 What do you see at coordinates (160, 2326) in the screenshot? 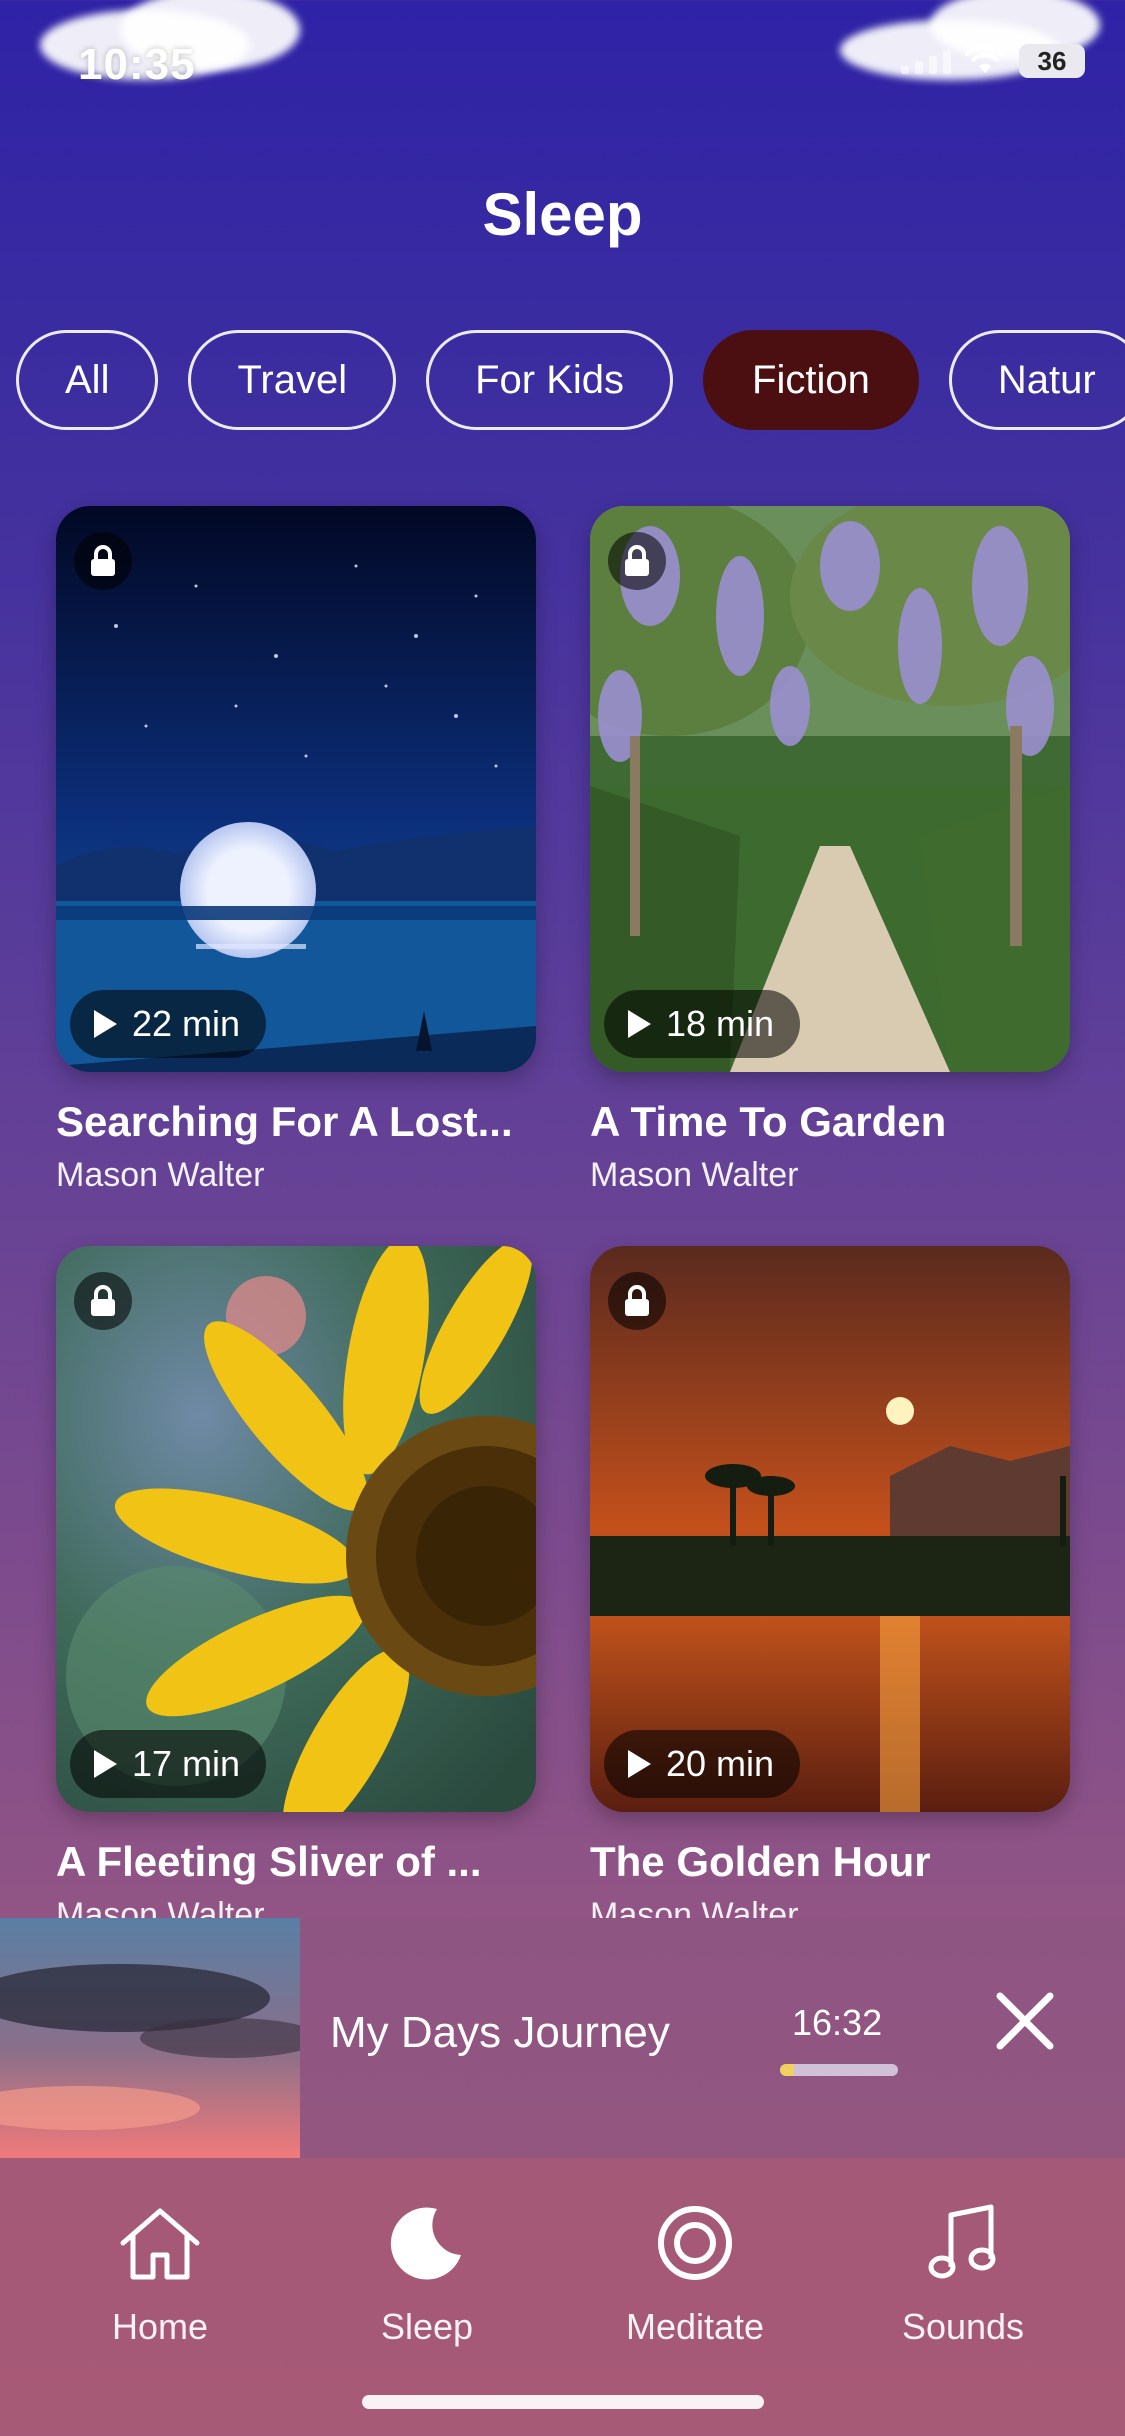
I see `tab-label: Home` at bounding box center [160, 2326].